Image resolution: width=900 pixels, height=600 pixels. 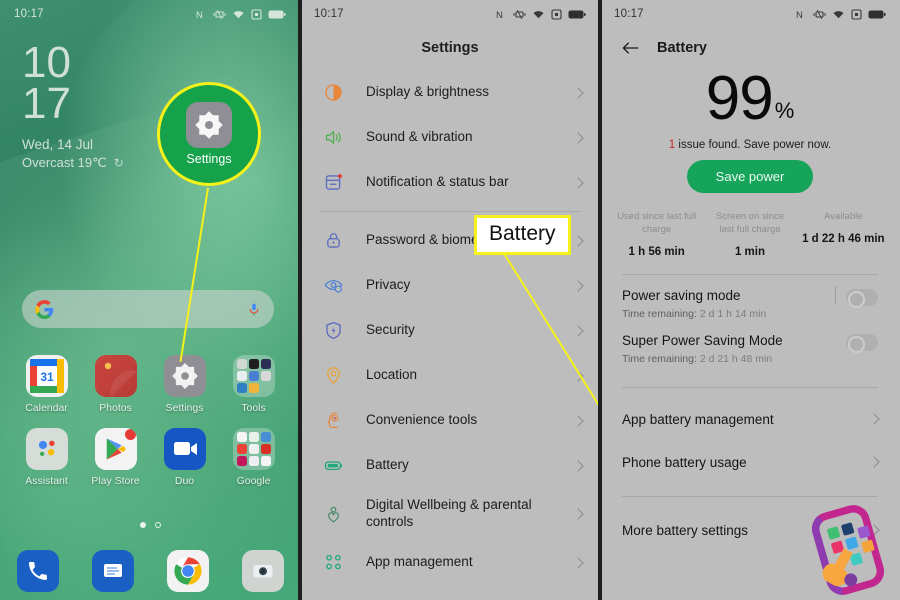 I want to click on phone-icon, so click(x=37, y=571).